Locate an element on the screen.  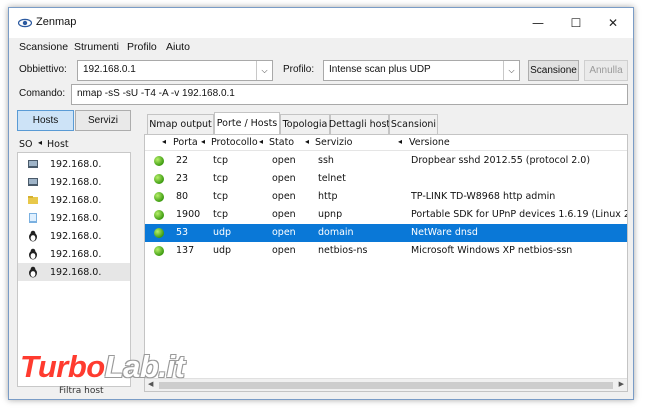
title-bar: Zenmap — ☐ ✕ is located at coordinates (321, 23).